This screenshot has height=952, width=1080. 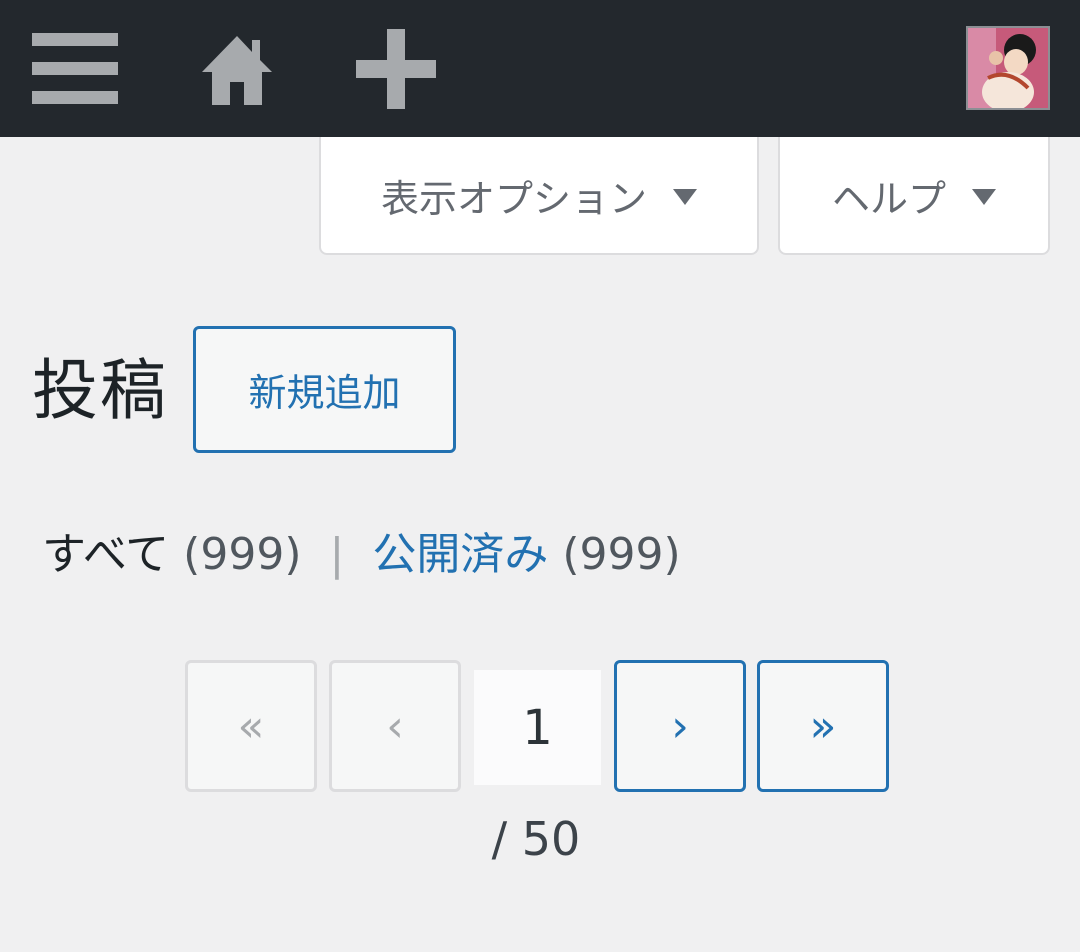 I want to click on help-button: ヘルプ, so click(x=914, y=196).